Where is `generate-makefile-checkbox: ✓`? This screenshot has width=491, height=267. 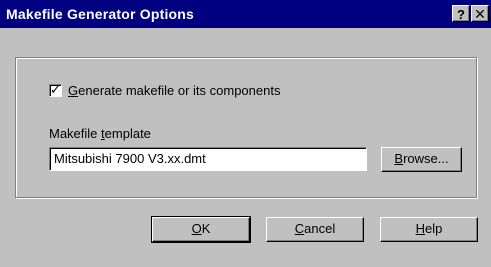
generate-makefile-checkbox: ✓ is located at coordinates (55, 89).